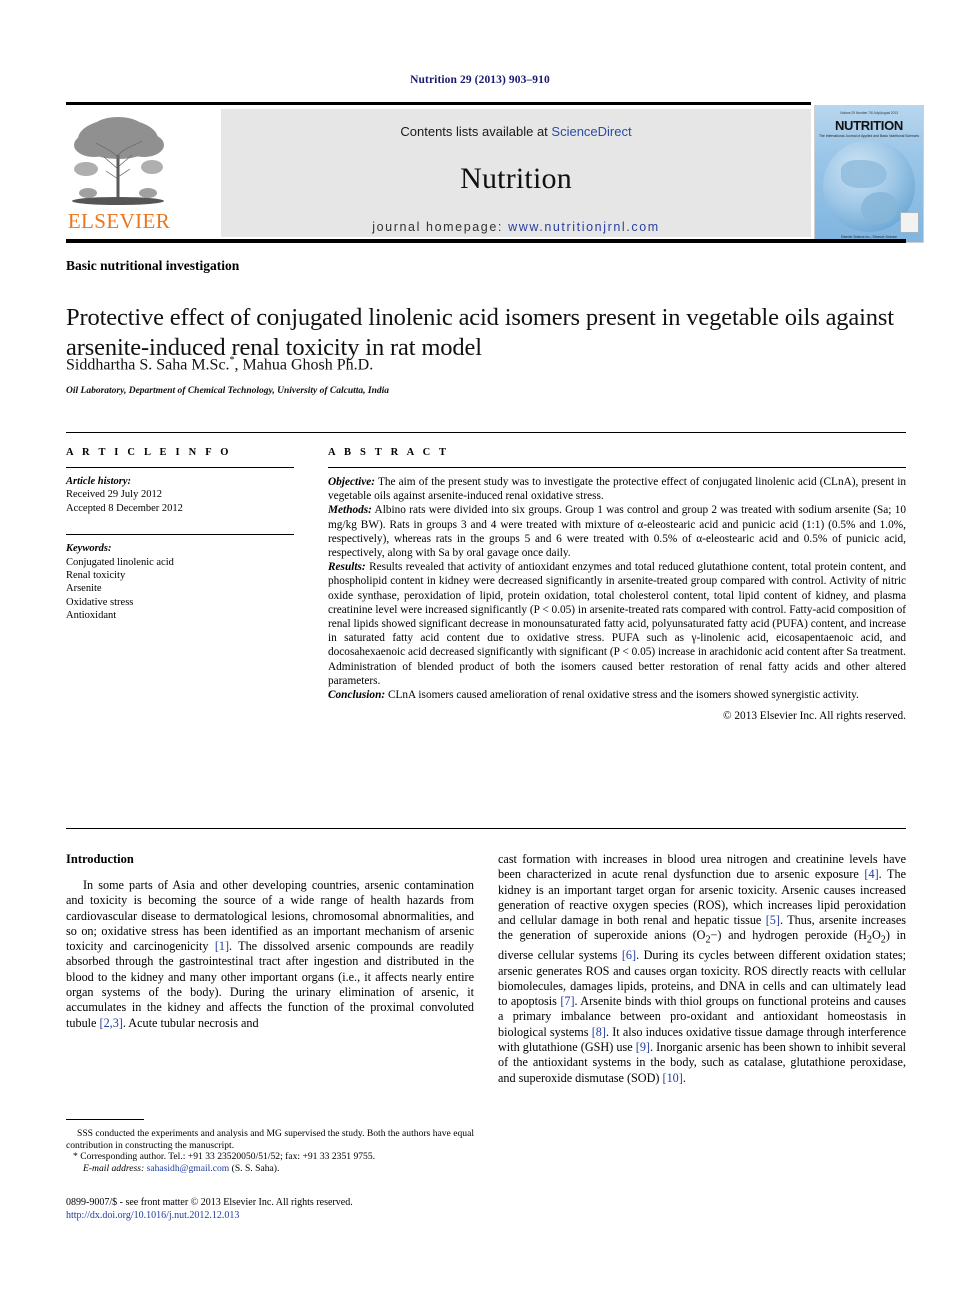 This screenshot has width=960, height=1290. I want to click on intro-right-h: ., so click(684, 1077).